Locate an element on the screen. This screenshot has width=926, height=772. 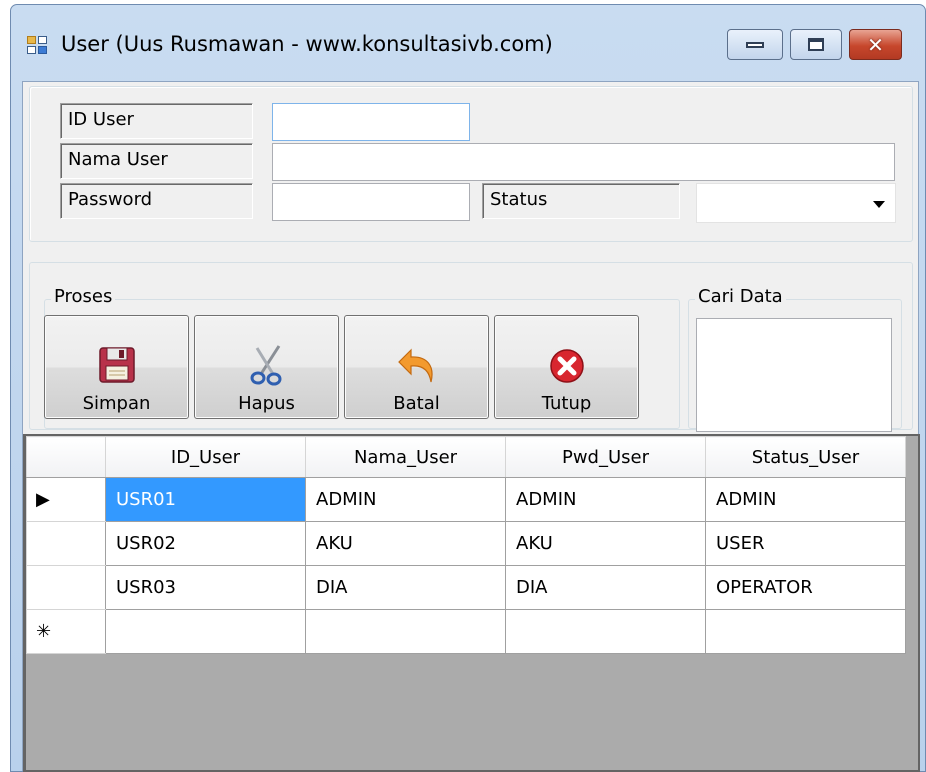
table-cell: USR02 is located at coordinates (205, 543).